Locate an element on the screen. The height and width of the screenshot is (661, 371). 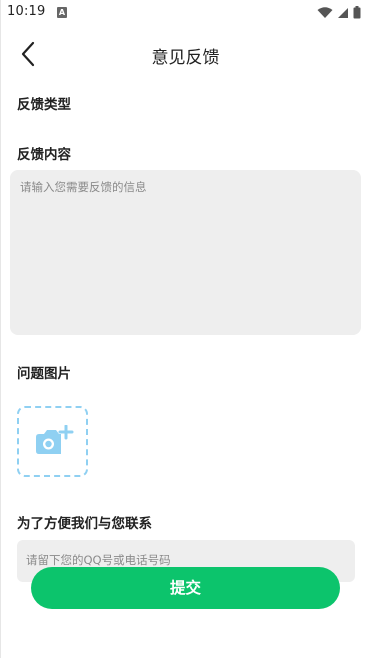
wifi-icon is located at coordinates (325, 12).